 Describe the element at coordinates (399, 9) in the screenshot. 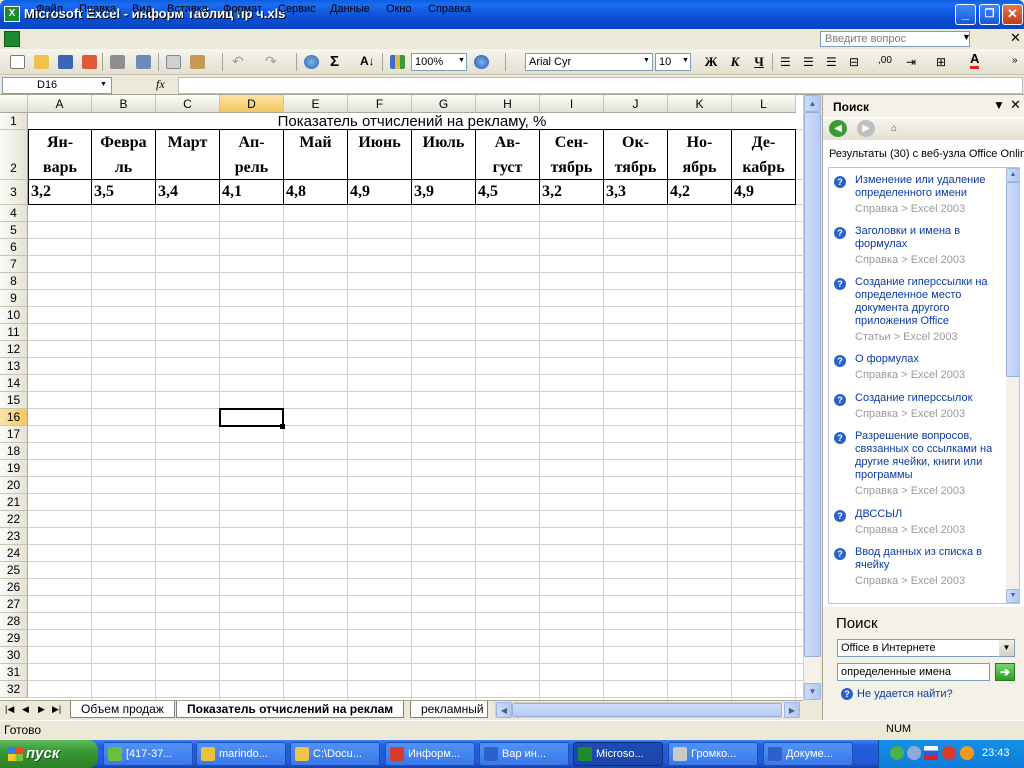

I see `menu-item-8: Окно` at that location.